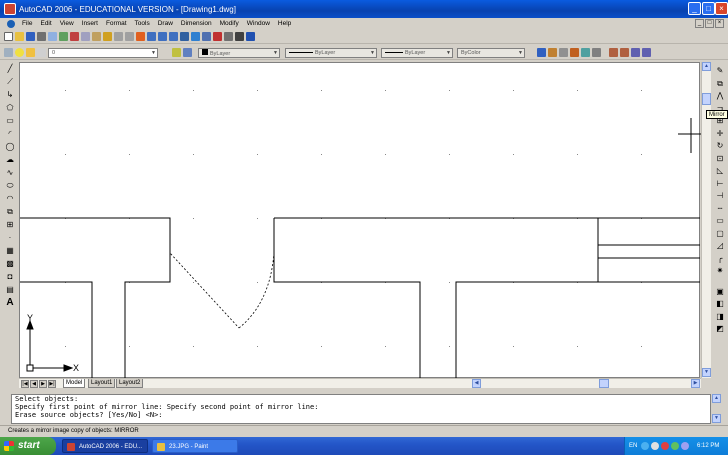 The height and width of the screenshot is (455, 728). I want to click on color-dropdown: ByLayer ▼, so click(239, 52).